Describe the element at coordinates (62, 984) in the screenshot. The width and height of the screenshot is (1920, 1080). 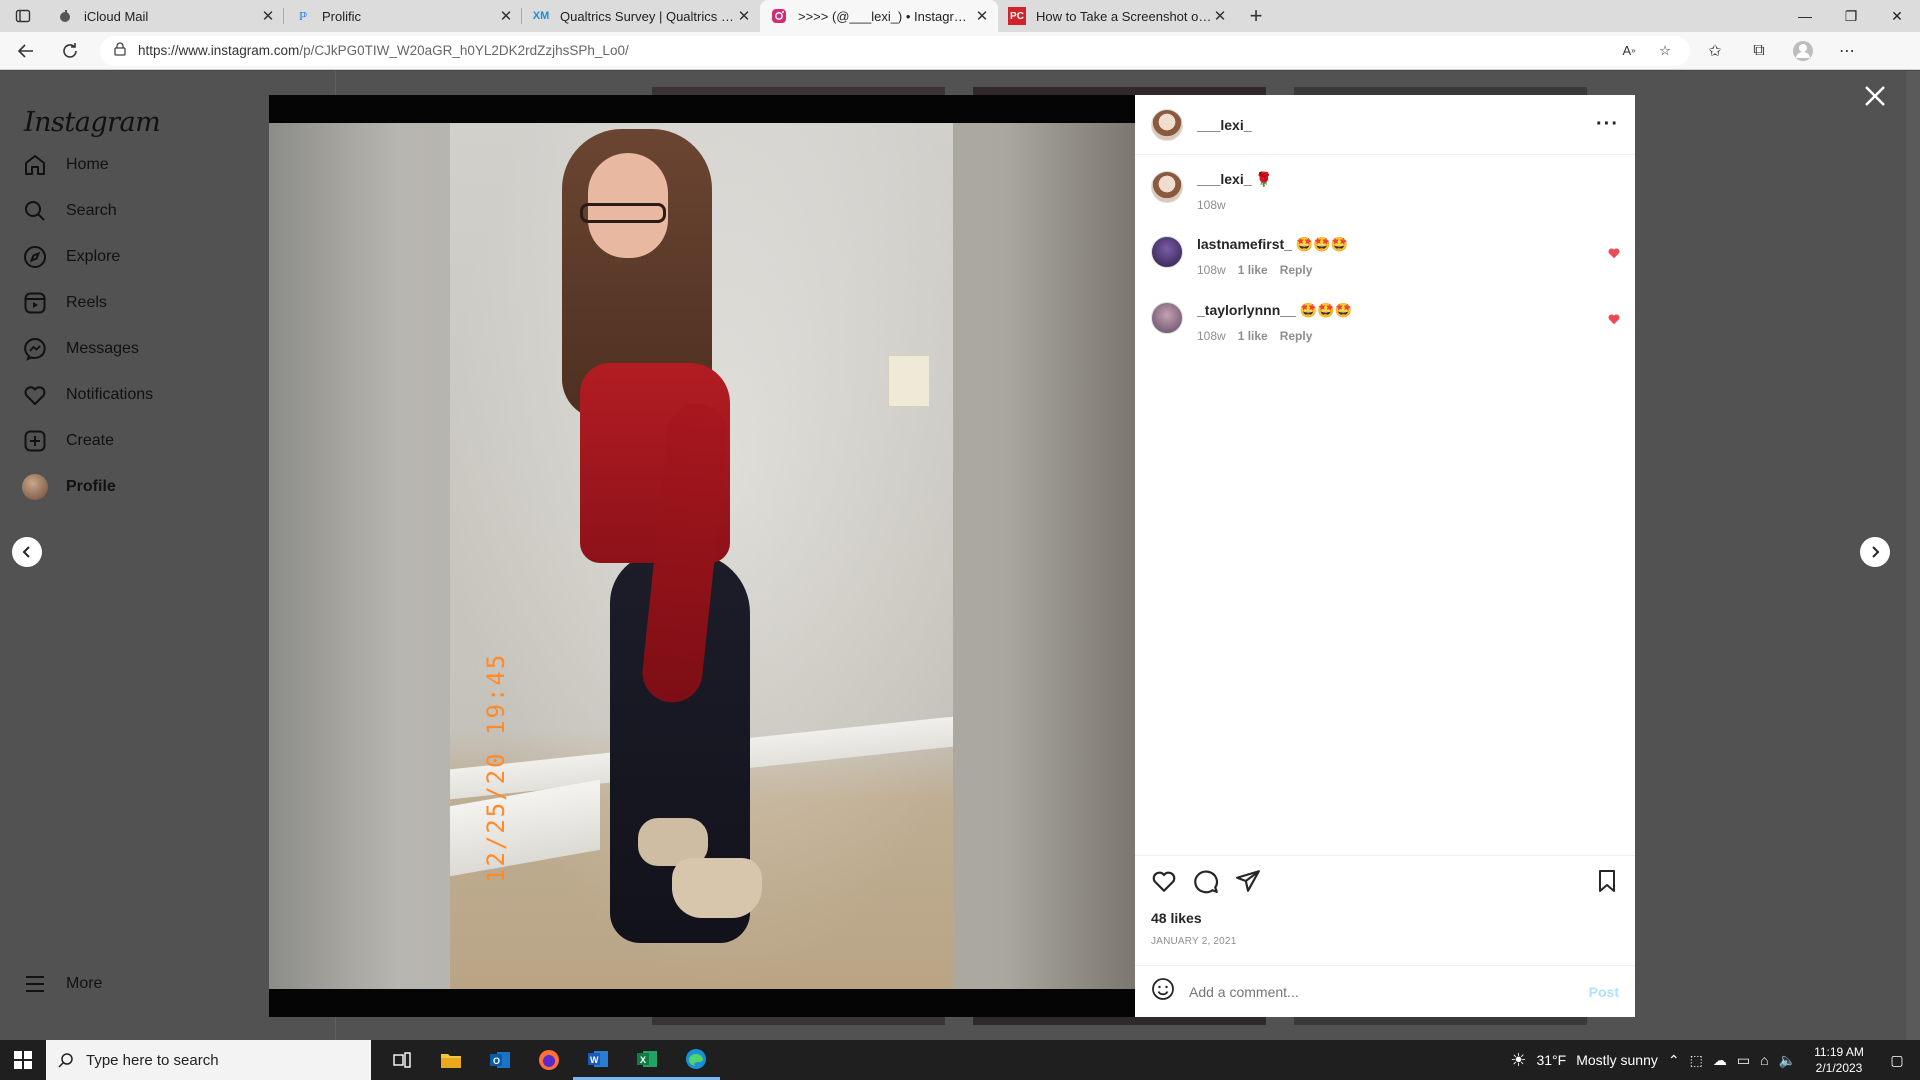
I see `sidebar-item-more: More` at that location.